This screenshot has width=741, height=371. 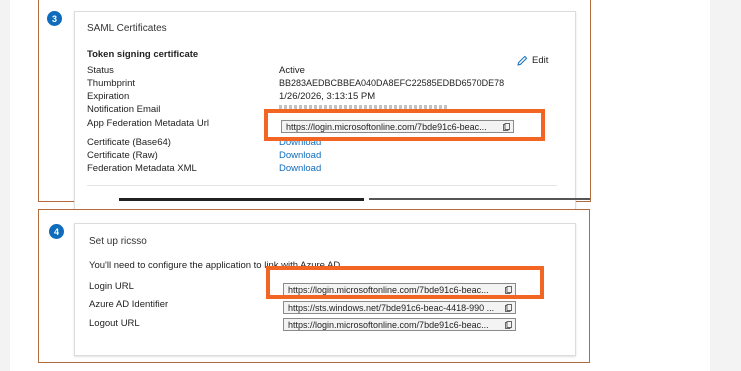 I want to click on status-value: Active, so click(x=292, y=70).